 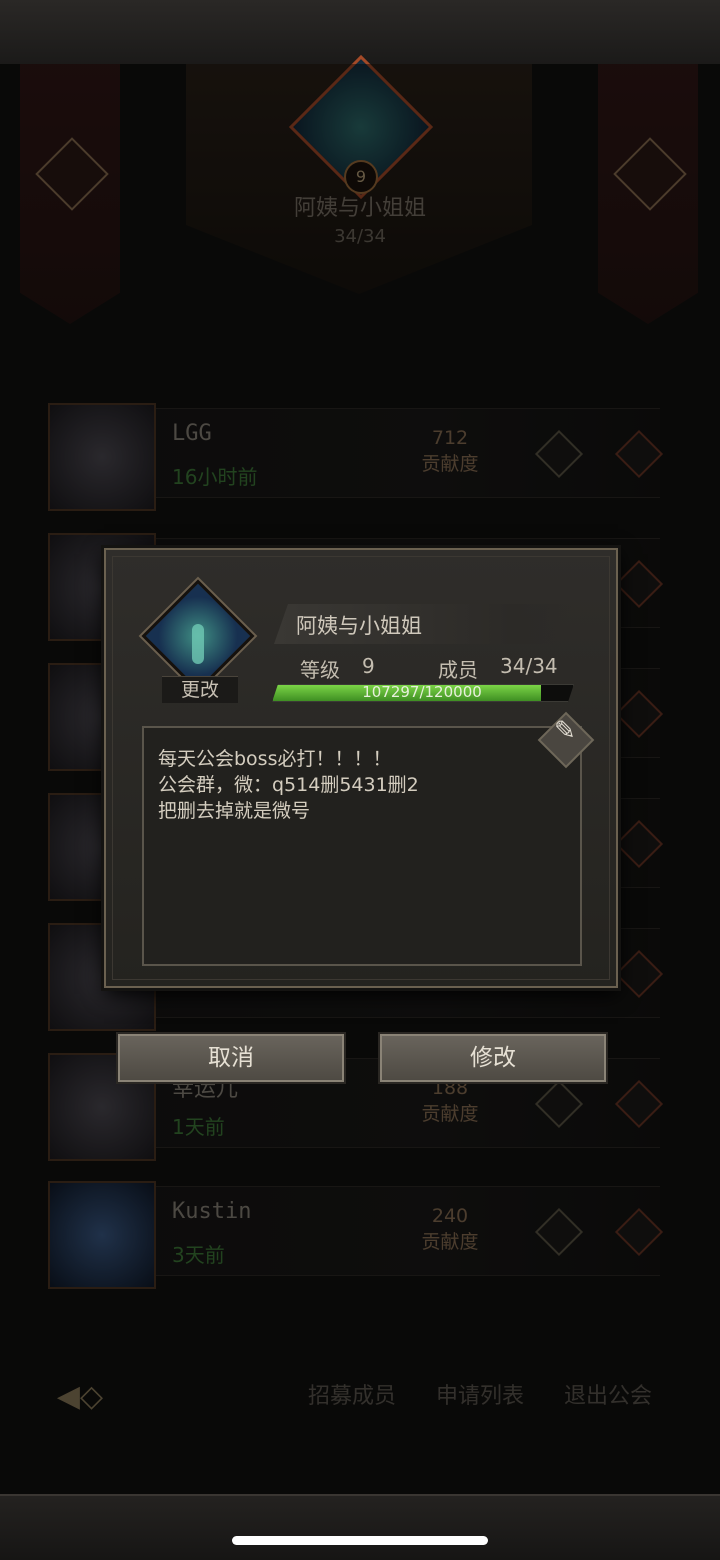 What do you see at coordinates (275, 759) in the screenshot?
I see `notice-line: 每天公会boss必打！！！！` at bounding box center [275, 759].